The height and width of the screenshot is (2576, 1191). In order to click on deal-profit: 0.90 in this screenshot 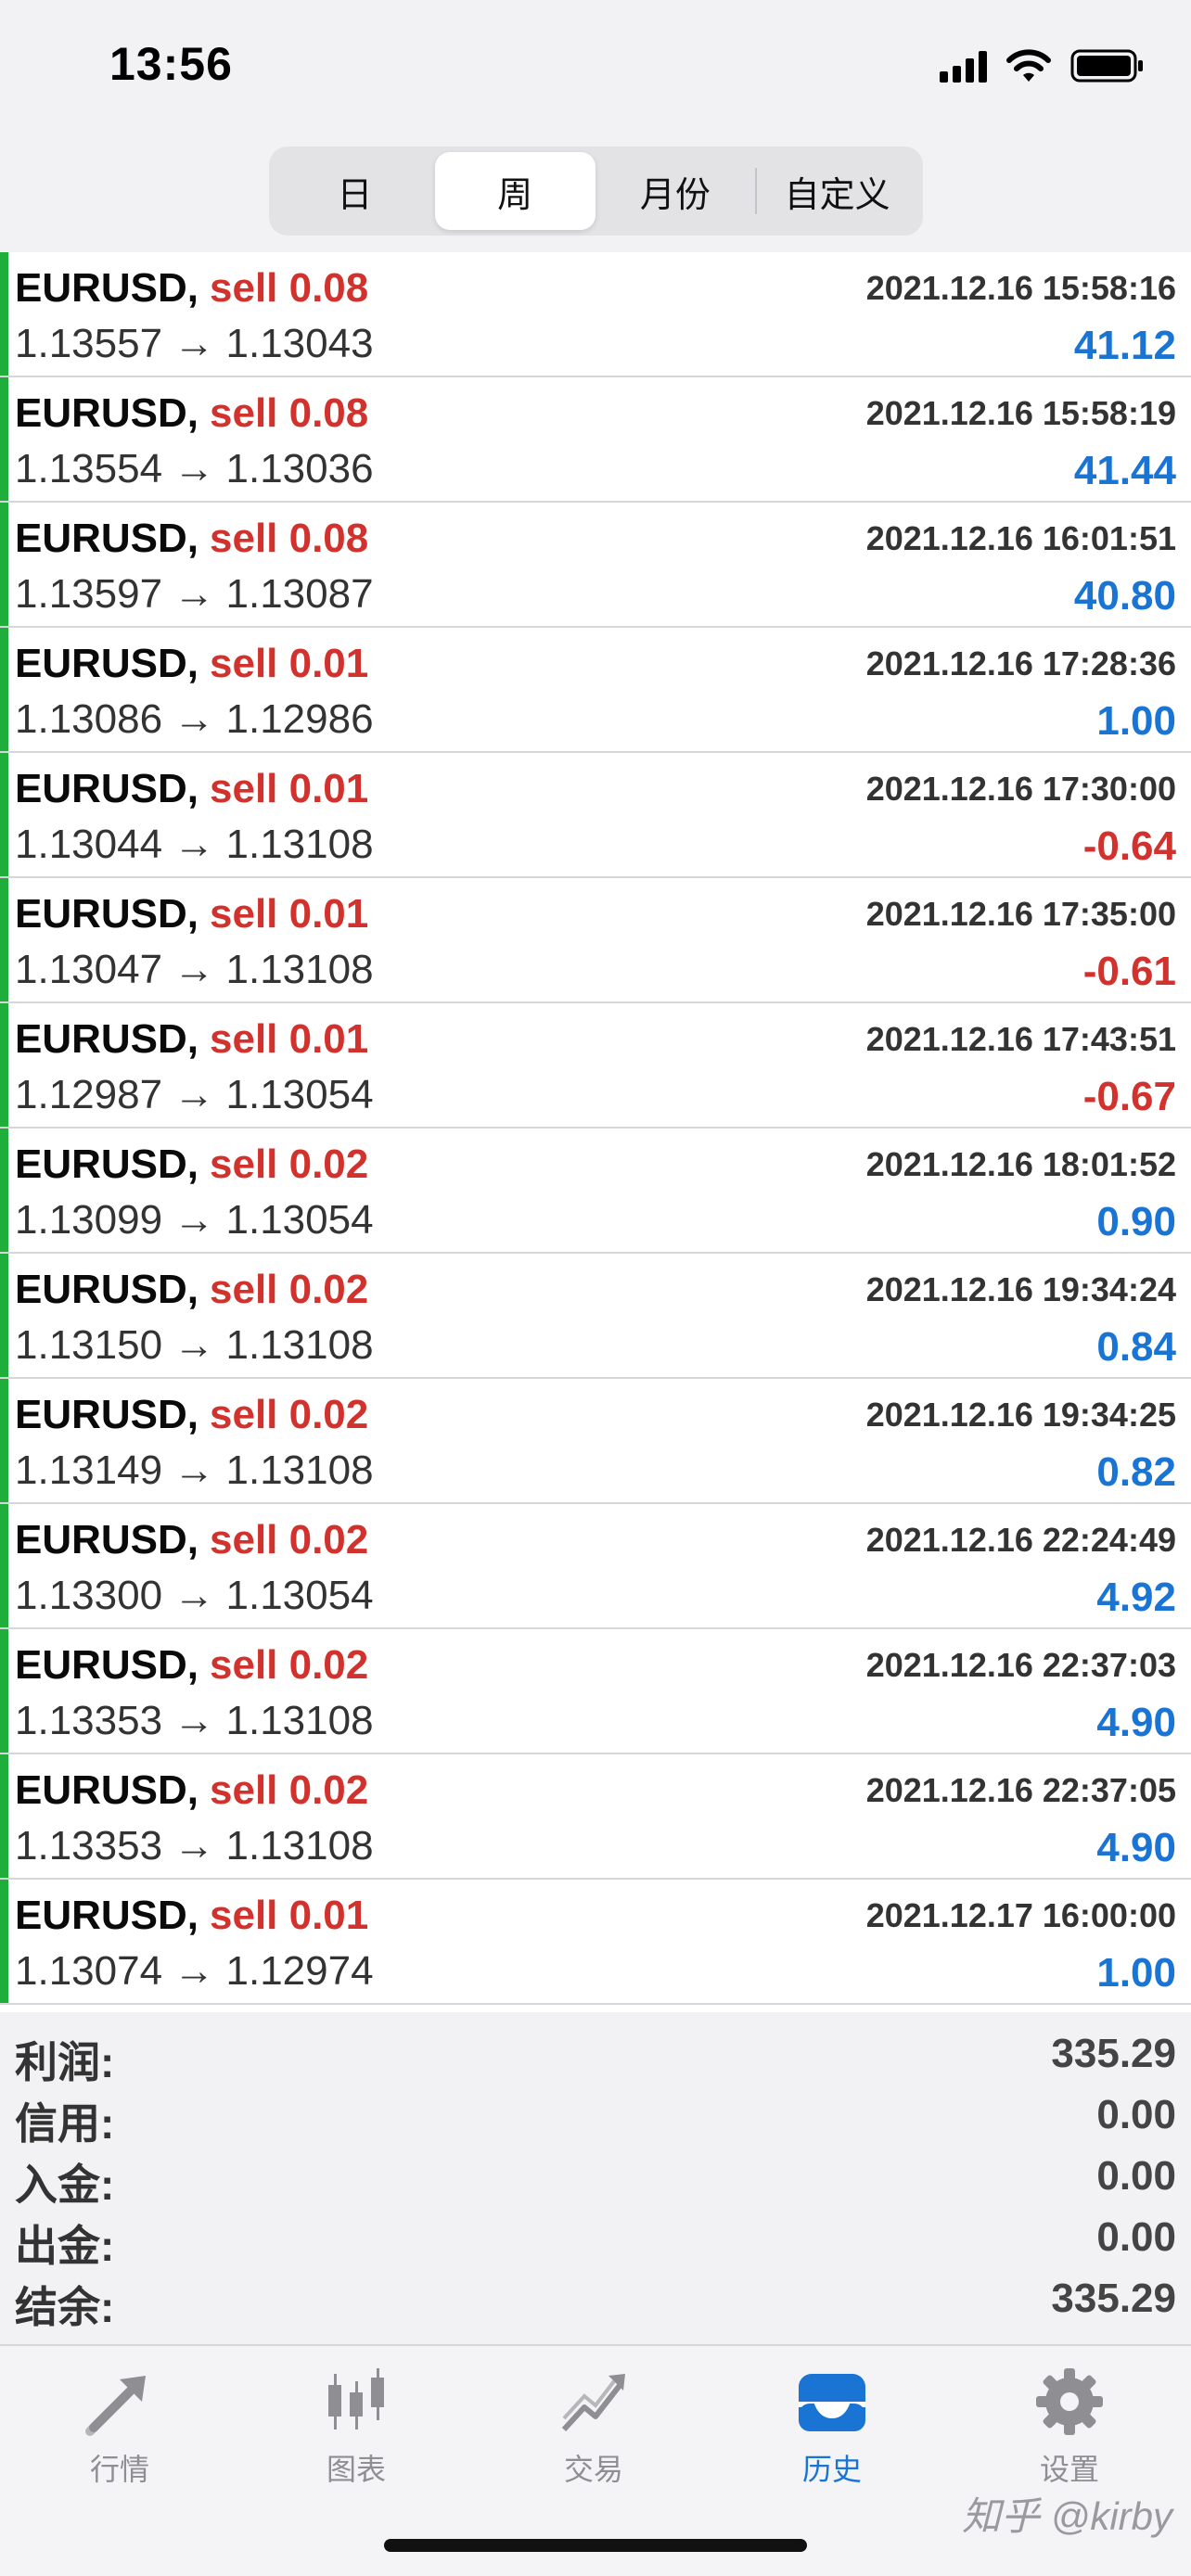, I will do `click(1136, 1222)`.